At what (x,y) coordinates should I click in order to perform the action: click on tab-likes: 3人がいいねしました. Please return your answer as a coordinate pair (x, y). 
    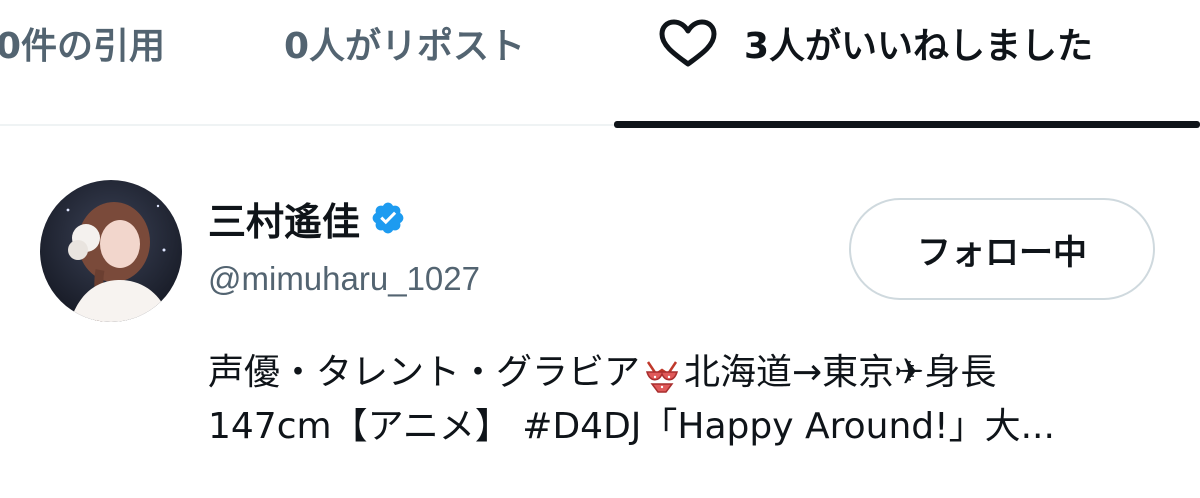
    Looking at the image, I should click on (874, 43).